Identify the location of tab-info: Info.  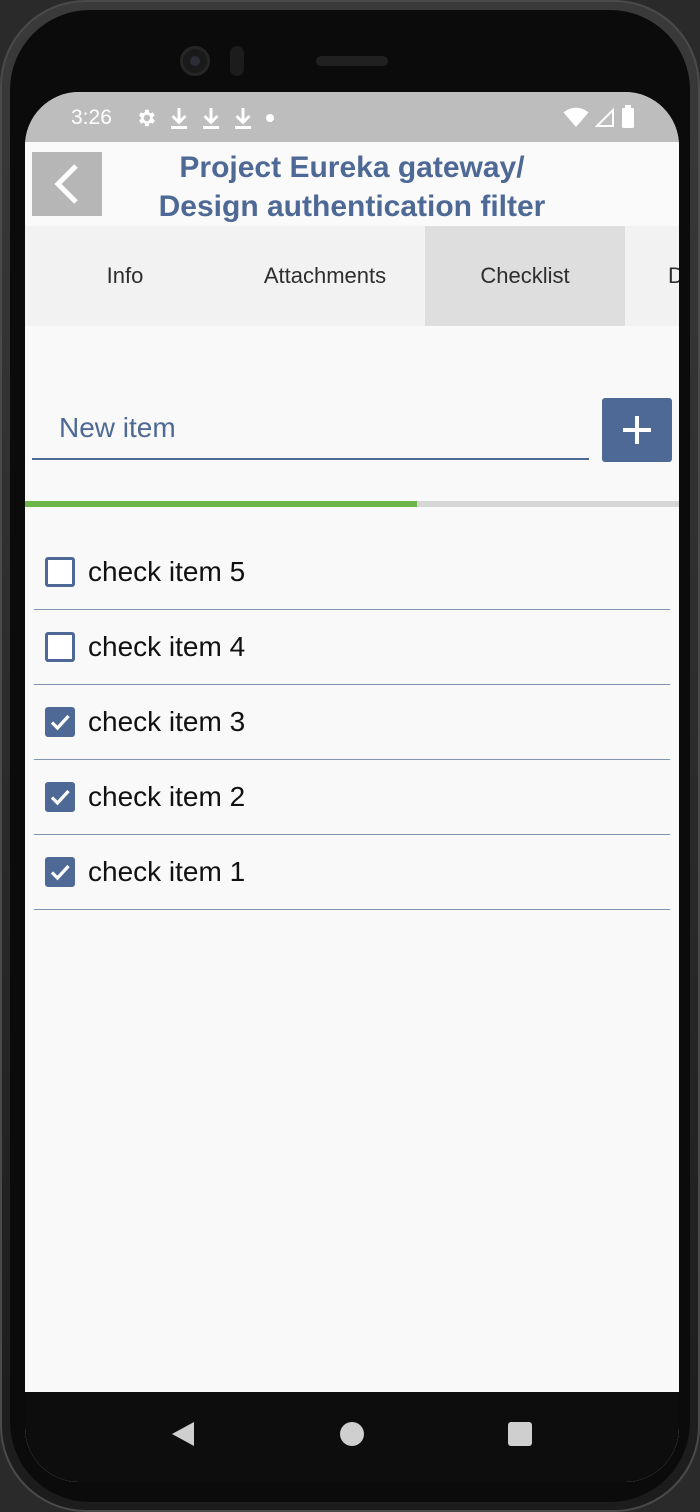
(125, 276).